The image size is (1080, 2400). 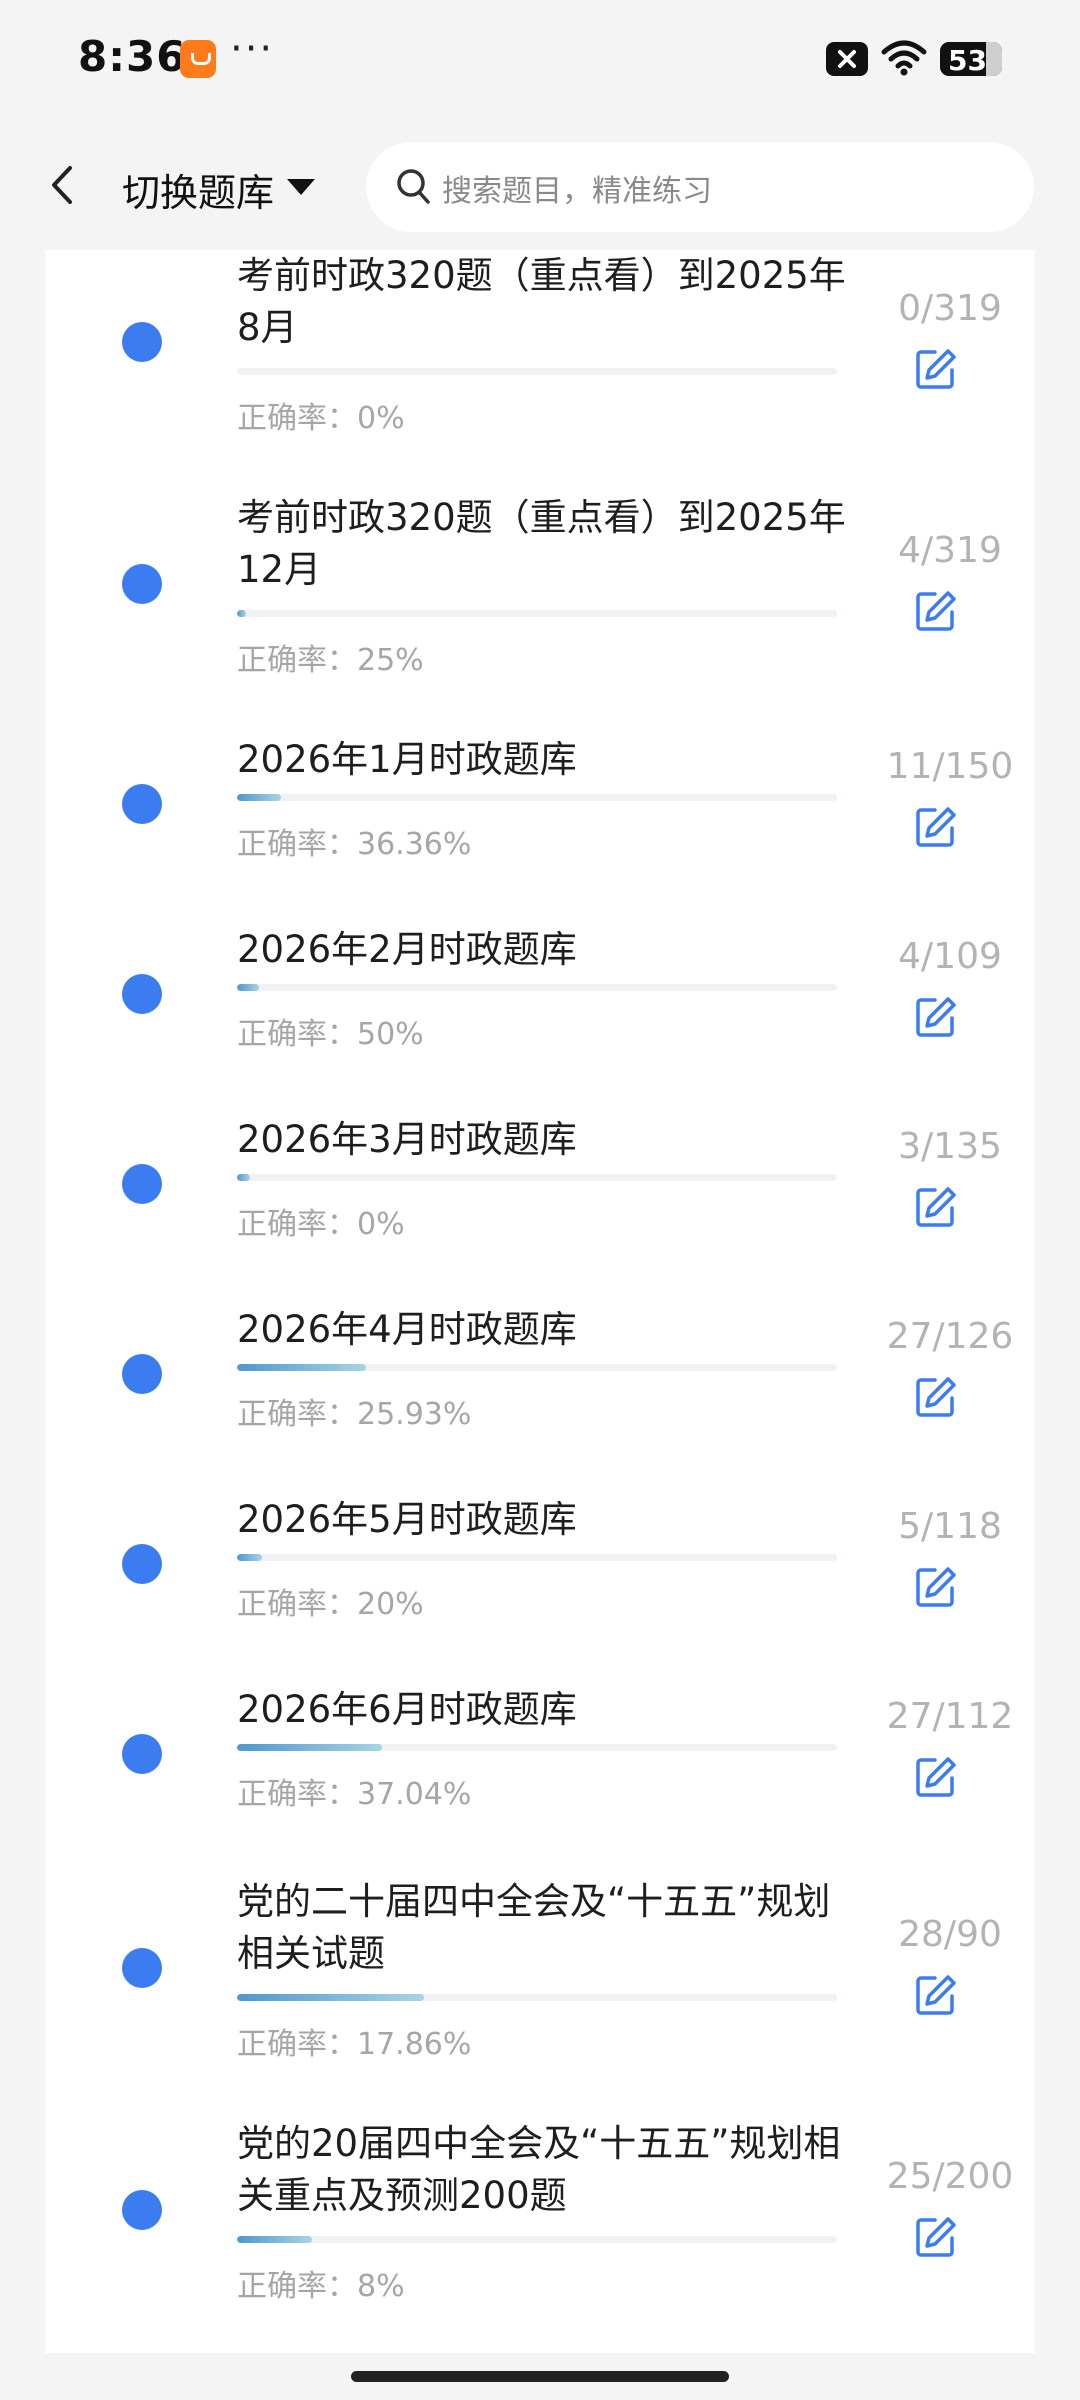 What do you see at coordinates (321, 2286) in the screenshot?
I see `accuracy-text: 正确率：8%` at bounding box center [321, 2286].